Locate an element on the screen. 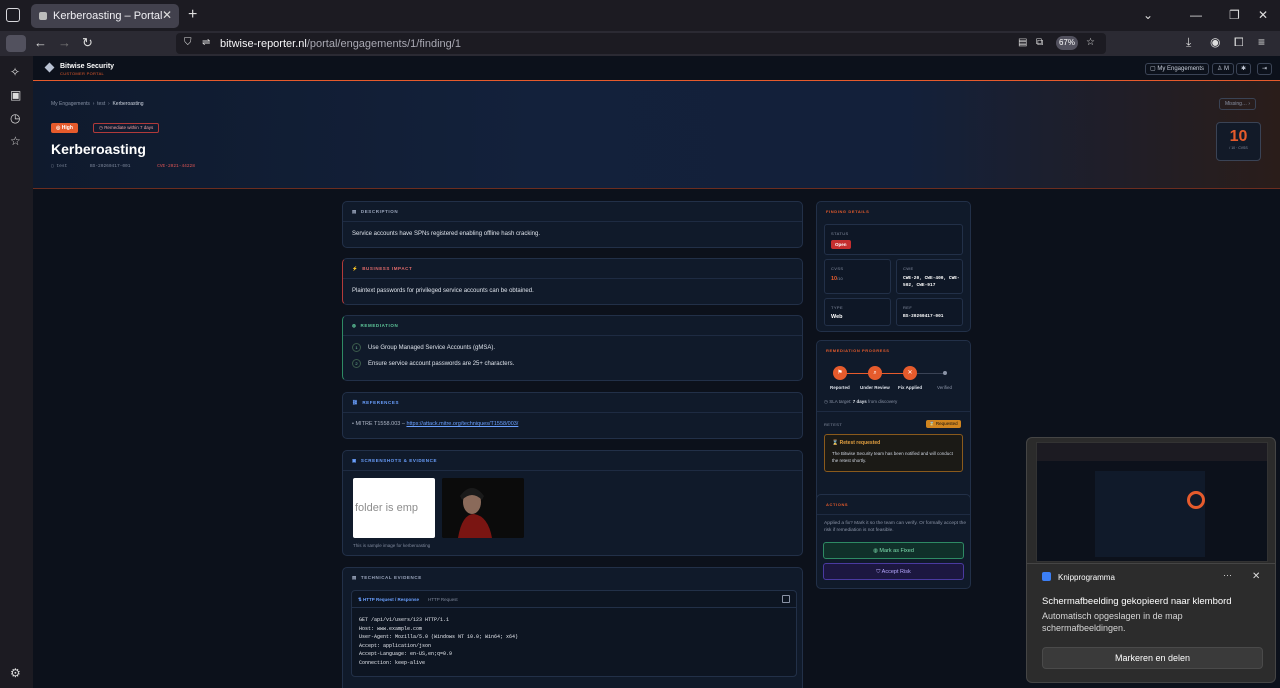 This screenshot has height=688, width=1280. bookmarks-icon: ☆ is located at coordinates (15, 141).